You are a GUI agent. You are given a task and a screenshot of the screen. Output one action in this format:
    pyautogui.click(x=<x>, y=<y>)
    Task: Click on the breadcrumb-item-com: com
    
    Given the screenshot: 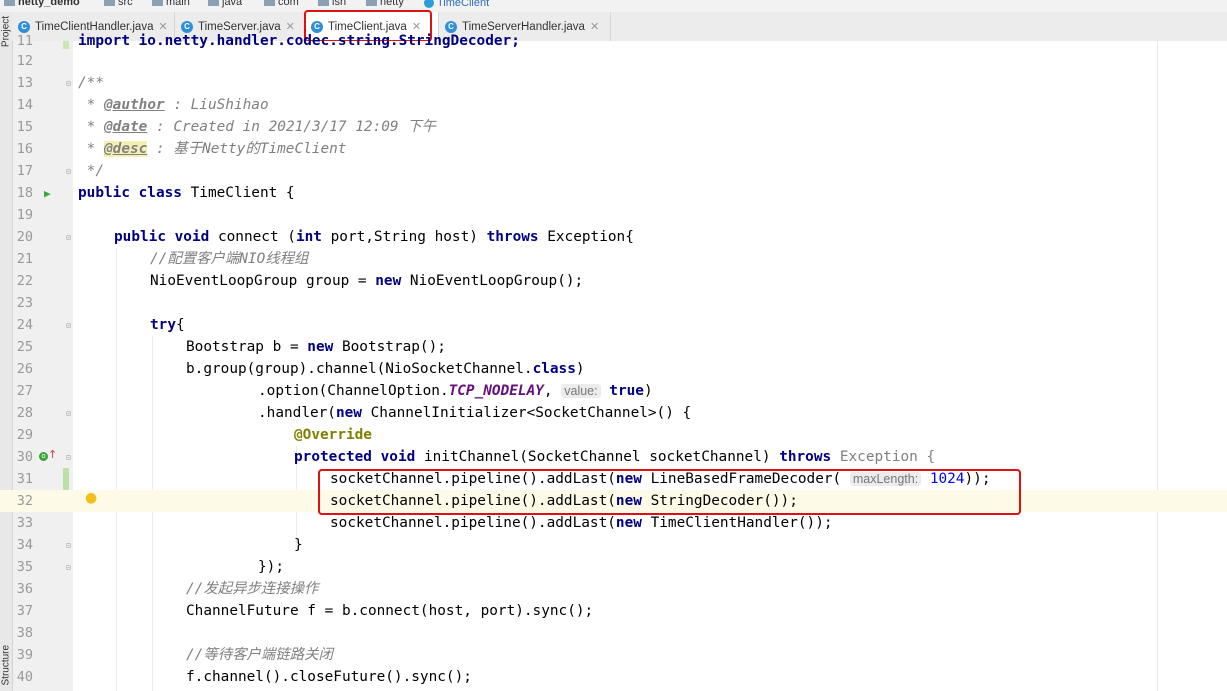 What is the action you would take?
    pyautogui.click(x=281, y=4)
    